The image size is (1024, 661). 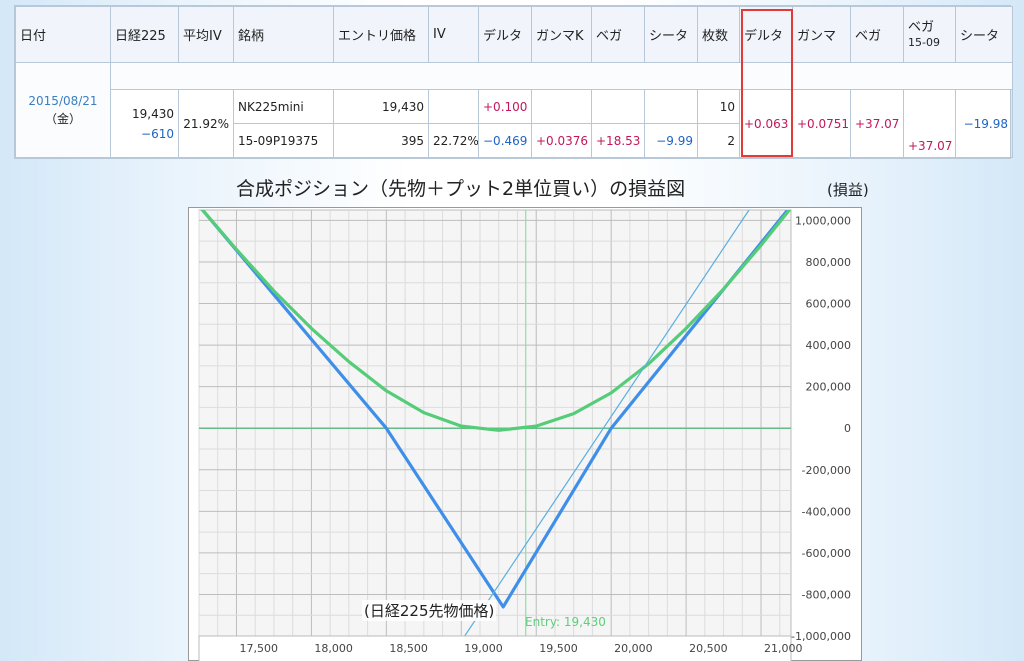 I want to click on col-total-vega-1509: ベガ 15-09, so click(x=929, y=34).